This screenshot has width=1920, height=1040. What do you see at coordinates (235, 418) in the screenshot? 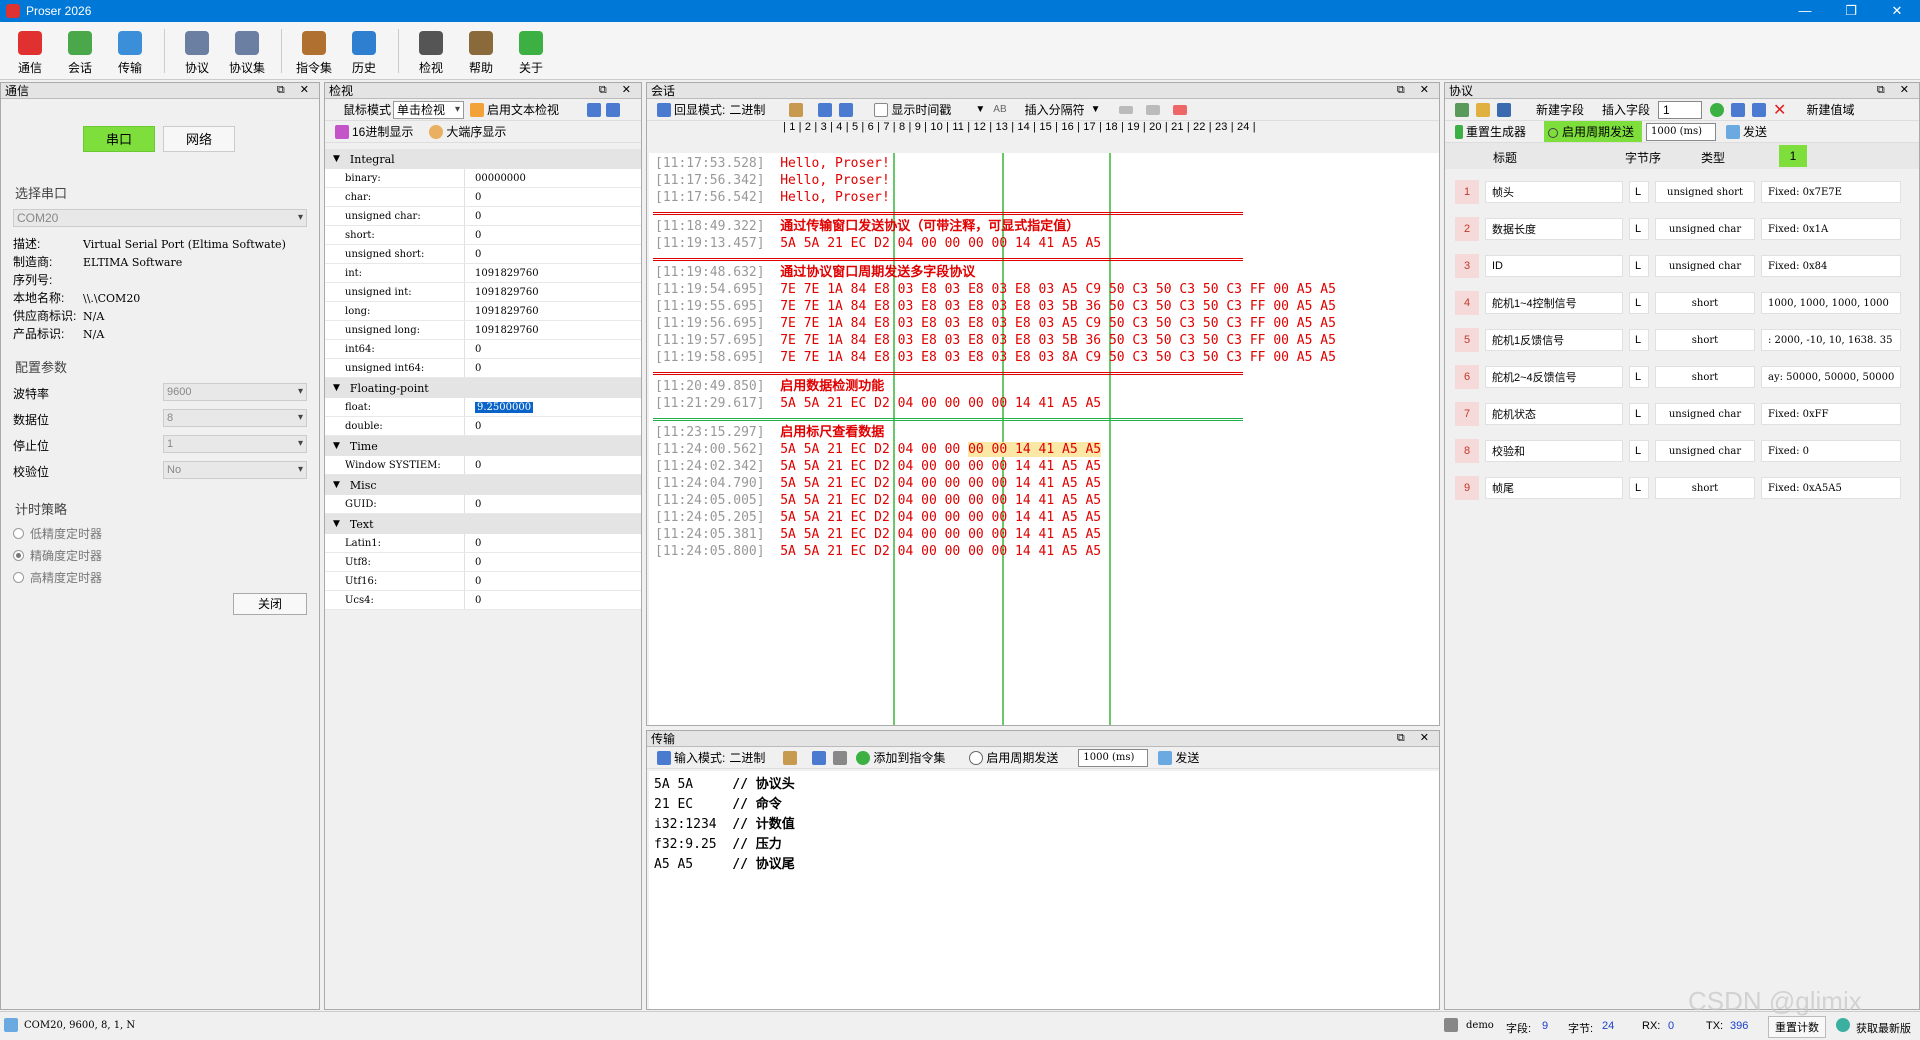
I see `config-select: 8` at bounding box center [235, 418].